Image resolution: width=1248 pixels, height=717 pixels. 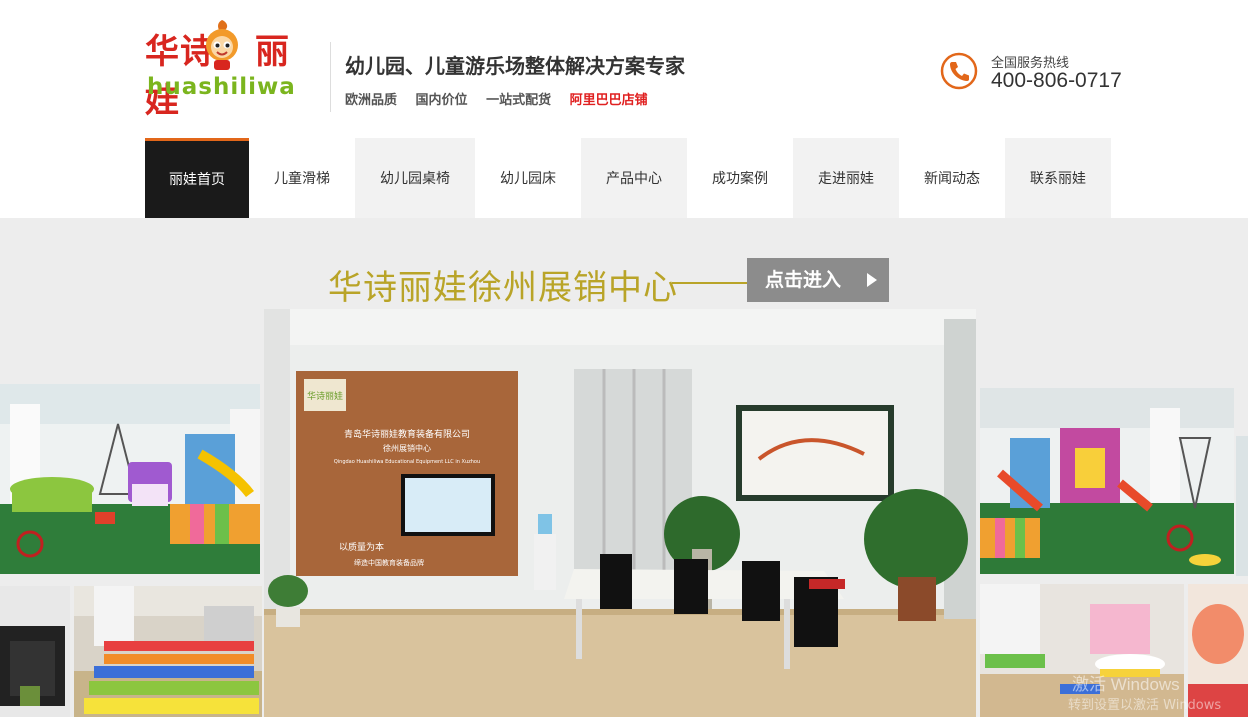 I want to click on header-slogan: 幼儿园、儿童游乐场整体解决方案专家, so click(x=515, y=66).